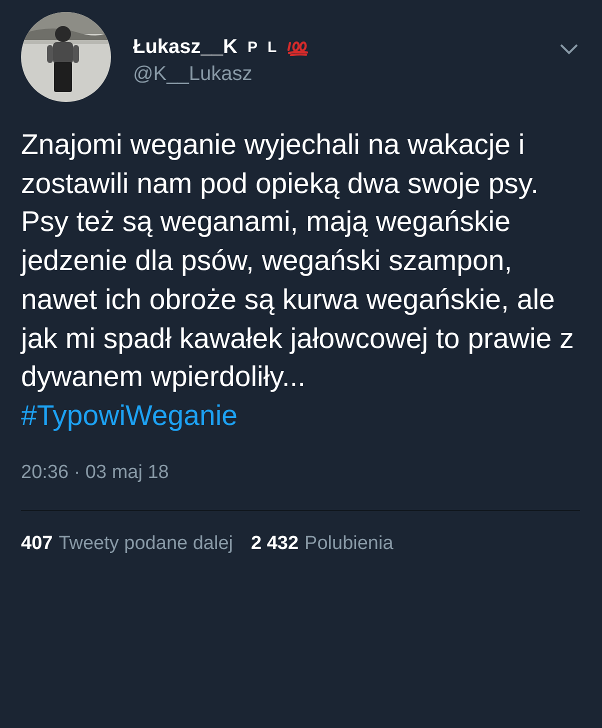 The height and width of the screenshot is (728, 602). I want to click on stat-count: 2 432, so click(275, 543).